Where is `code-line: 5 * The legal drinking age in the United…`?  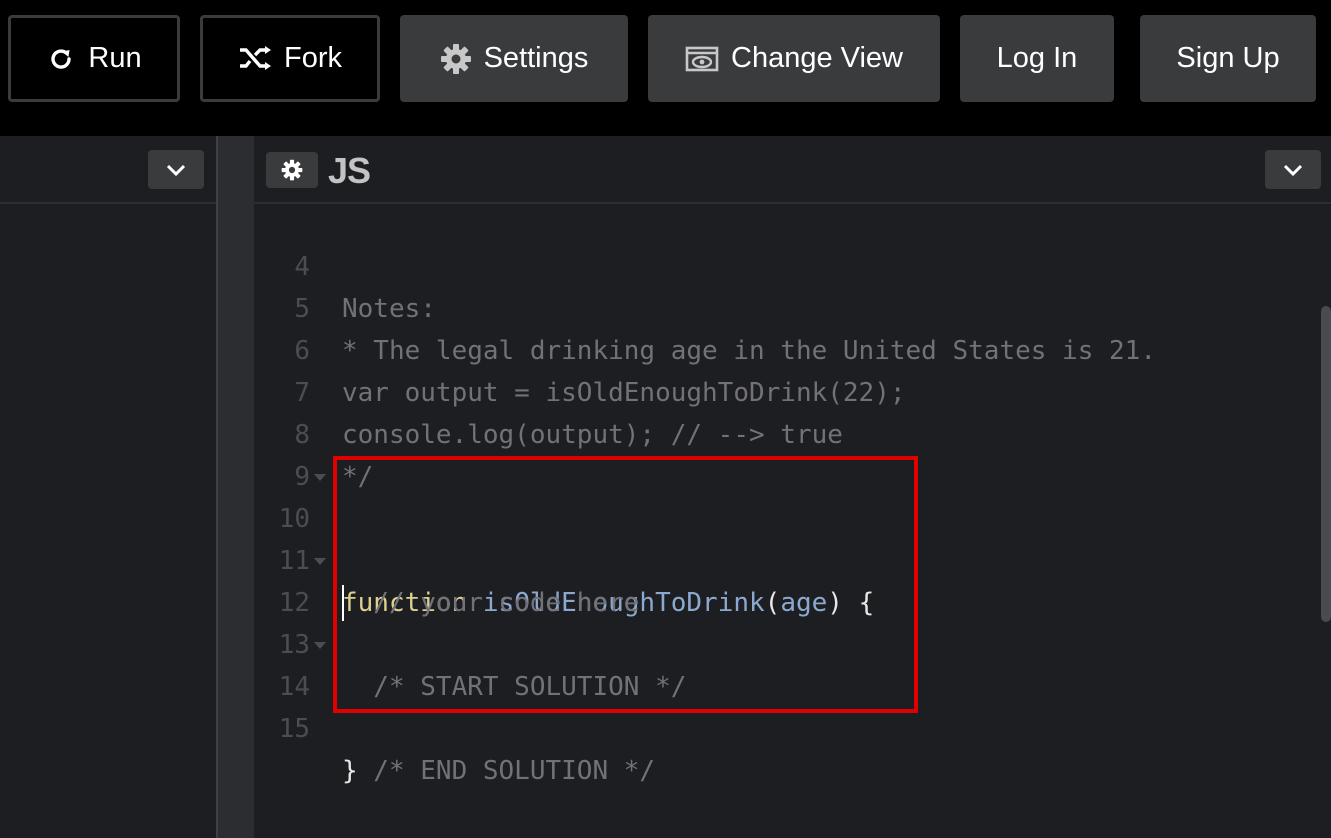
code-line: 5 * The legal drinking age in the United… is located at coordinates (787, 306).